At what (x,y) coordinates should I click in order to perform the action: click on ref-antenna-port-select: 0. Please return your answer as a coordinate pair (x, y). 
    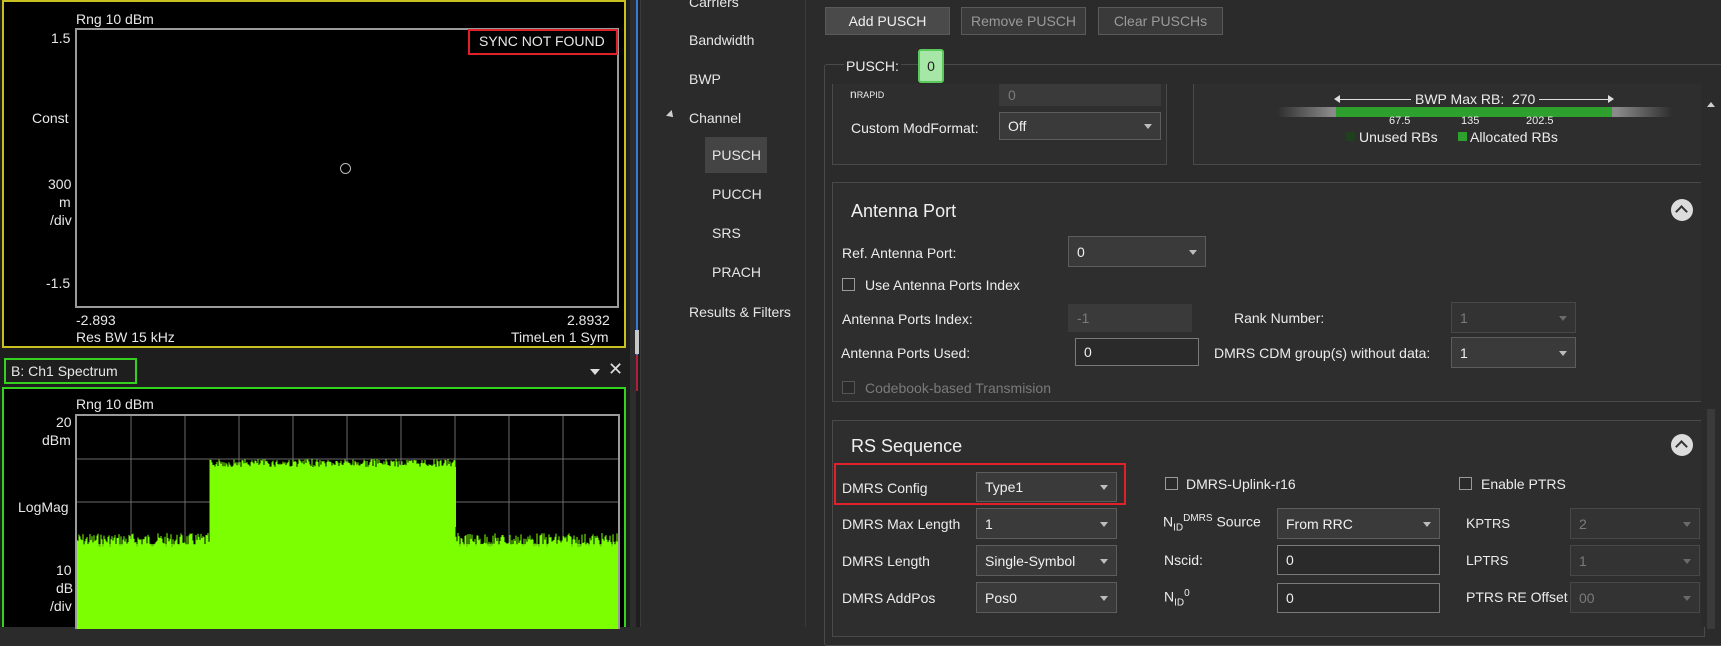
    Looking at the image, I should click on (1137, 251).